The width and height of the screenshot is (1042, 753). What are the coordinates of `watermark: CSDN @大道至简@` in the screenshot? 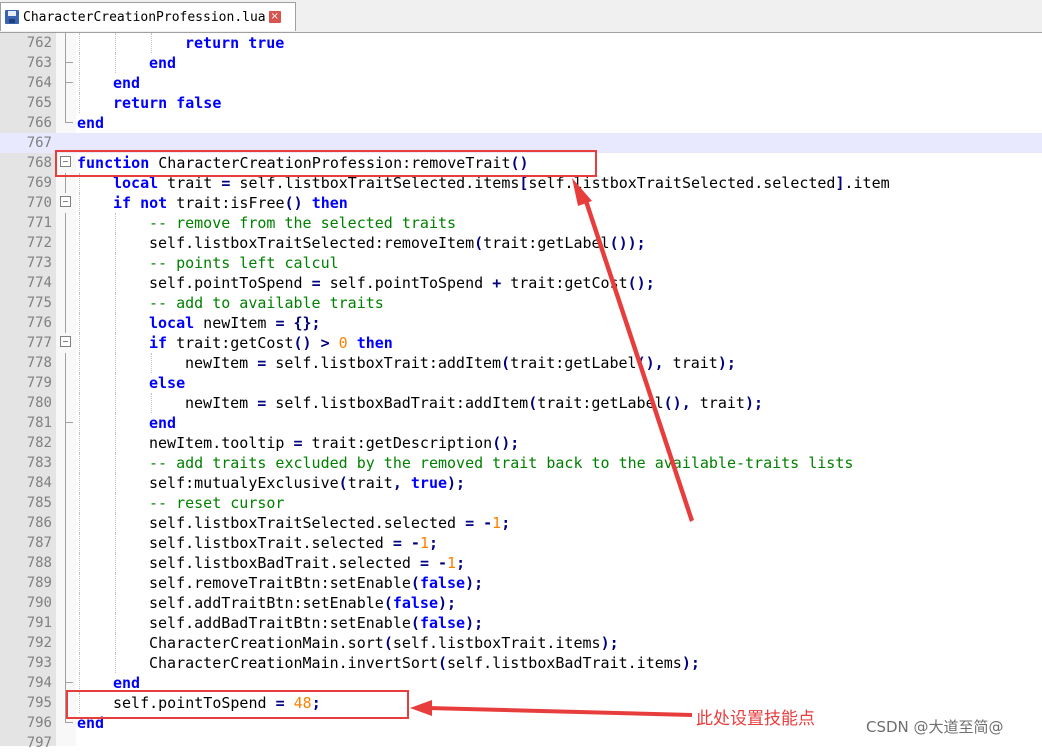 It's located at (935, 727).